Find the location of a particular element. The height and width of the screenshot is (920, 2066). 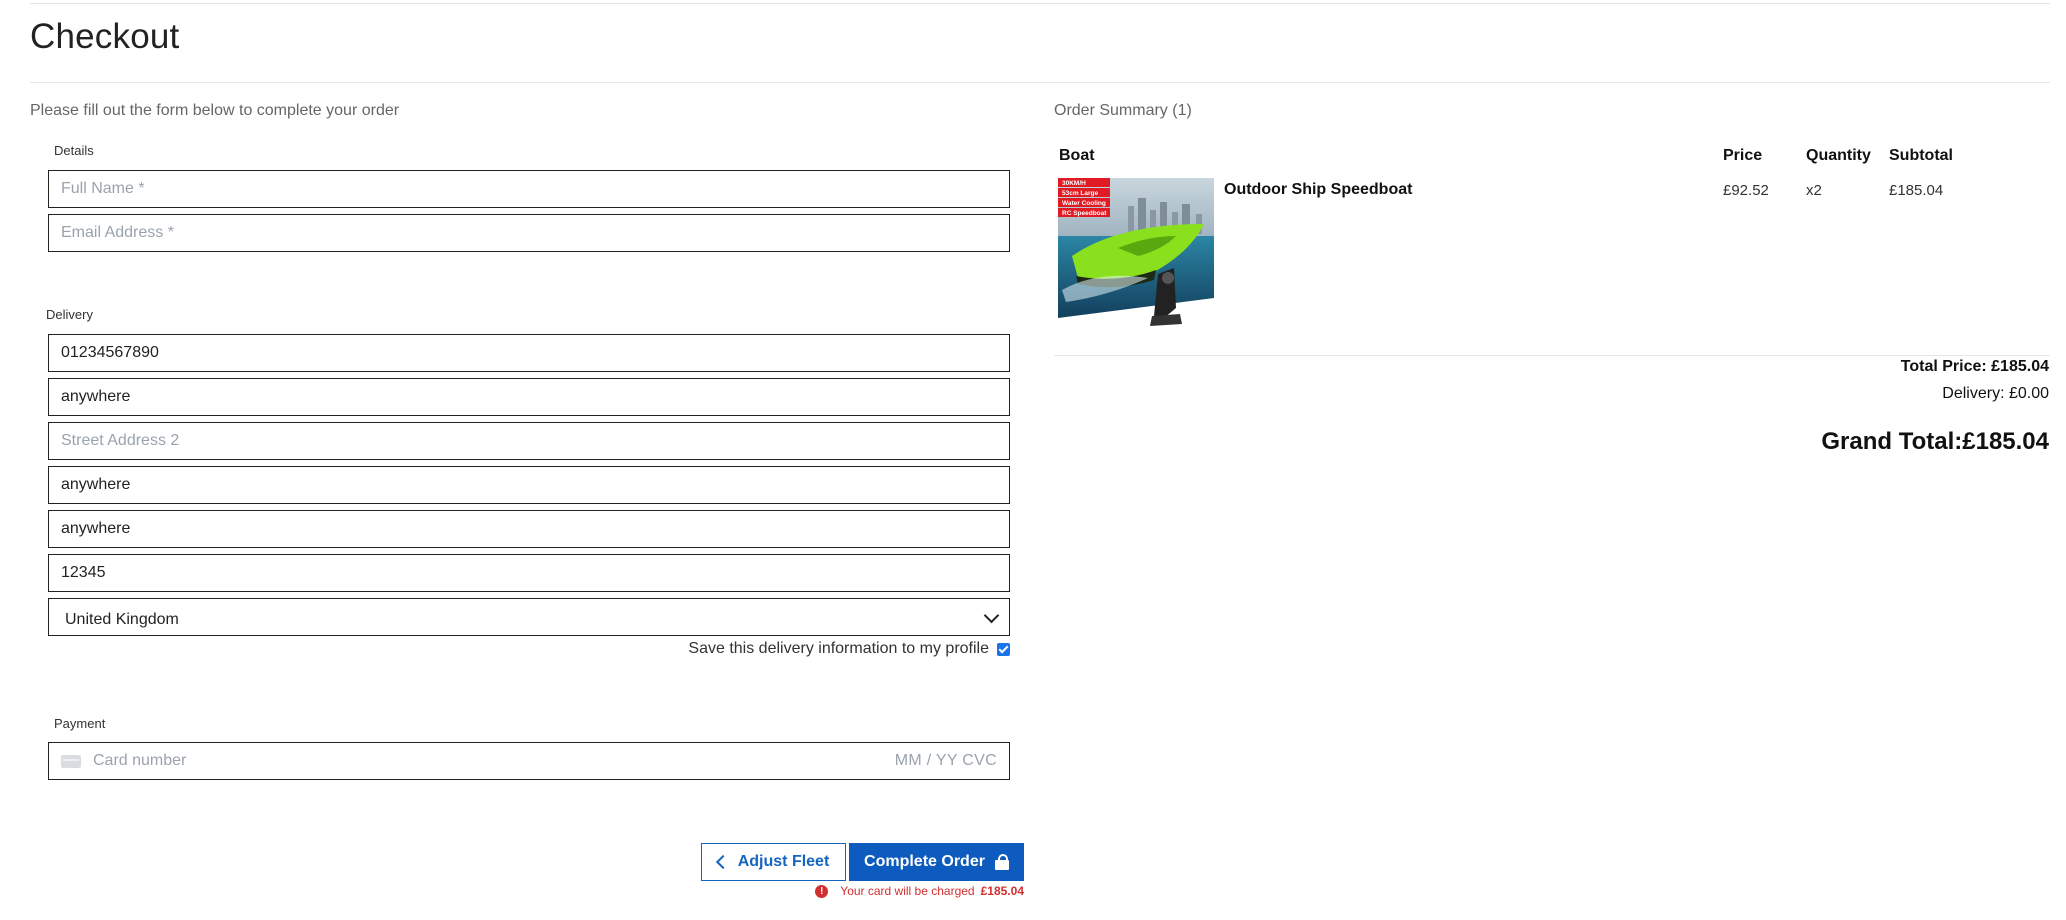

order-summary-heading: Order Summary (1) is located at coordinates (1123, 110).